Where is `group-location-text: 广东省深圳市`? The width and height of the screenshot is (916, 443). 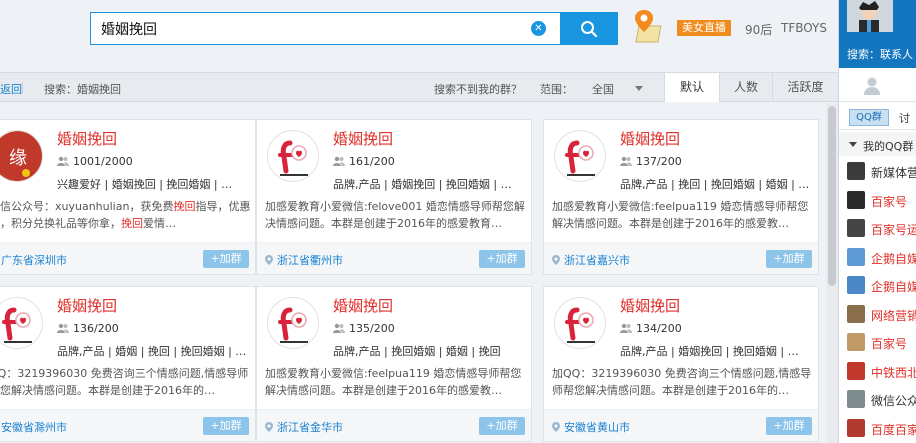
group-location-text: 广东省深圳市 is located at coordinates (34, 260).